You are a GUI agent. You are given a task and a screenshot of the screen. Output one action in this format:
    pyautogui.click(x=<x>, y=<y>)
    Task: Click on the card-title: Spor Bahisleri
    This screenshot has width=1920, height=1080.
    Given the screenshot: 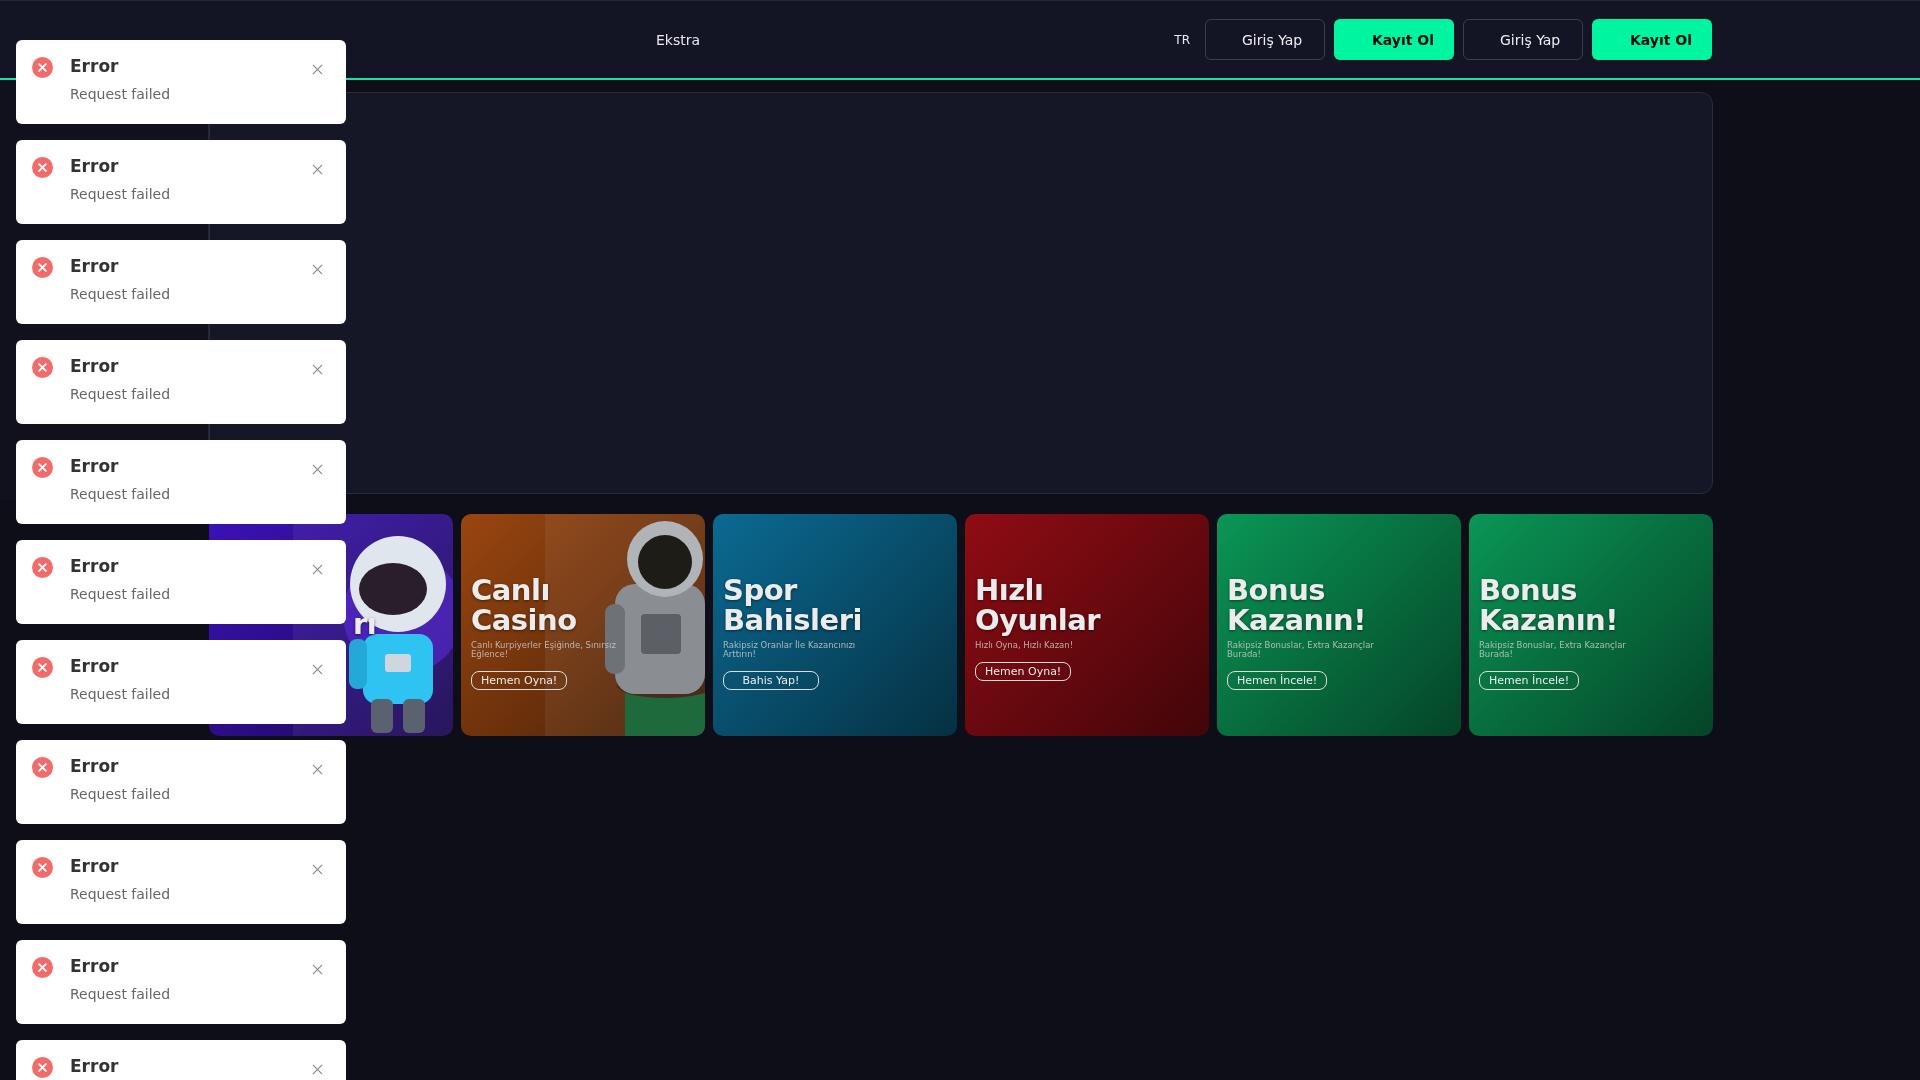 What is the action you would take?
    pyautogui.click(x=793, y=606)
    